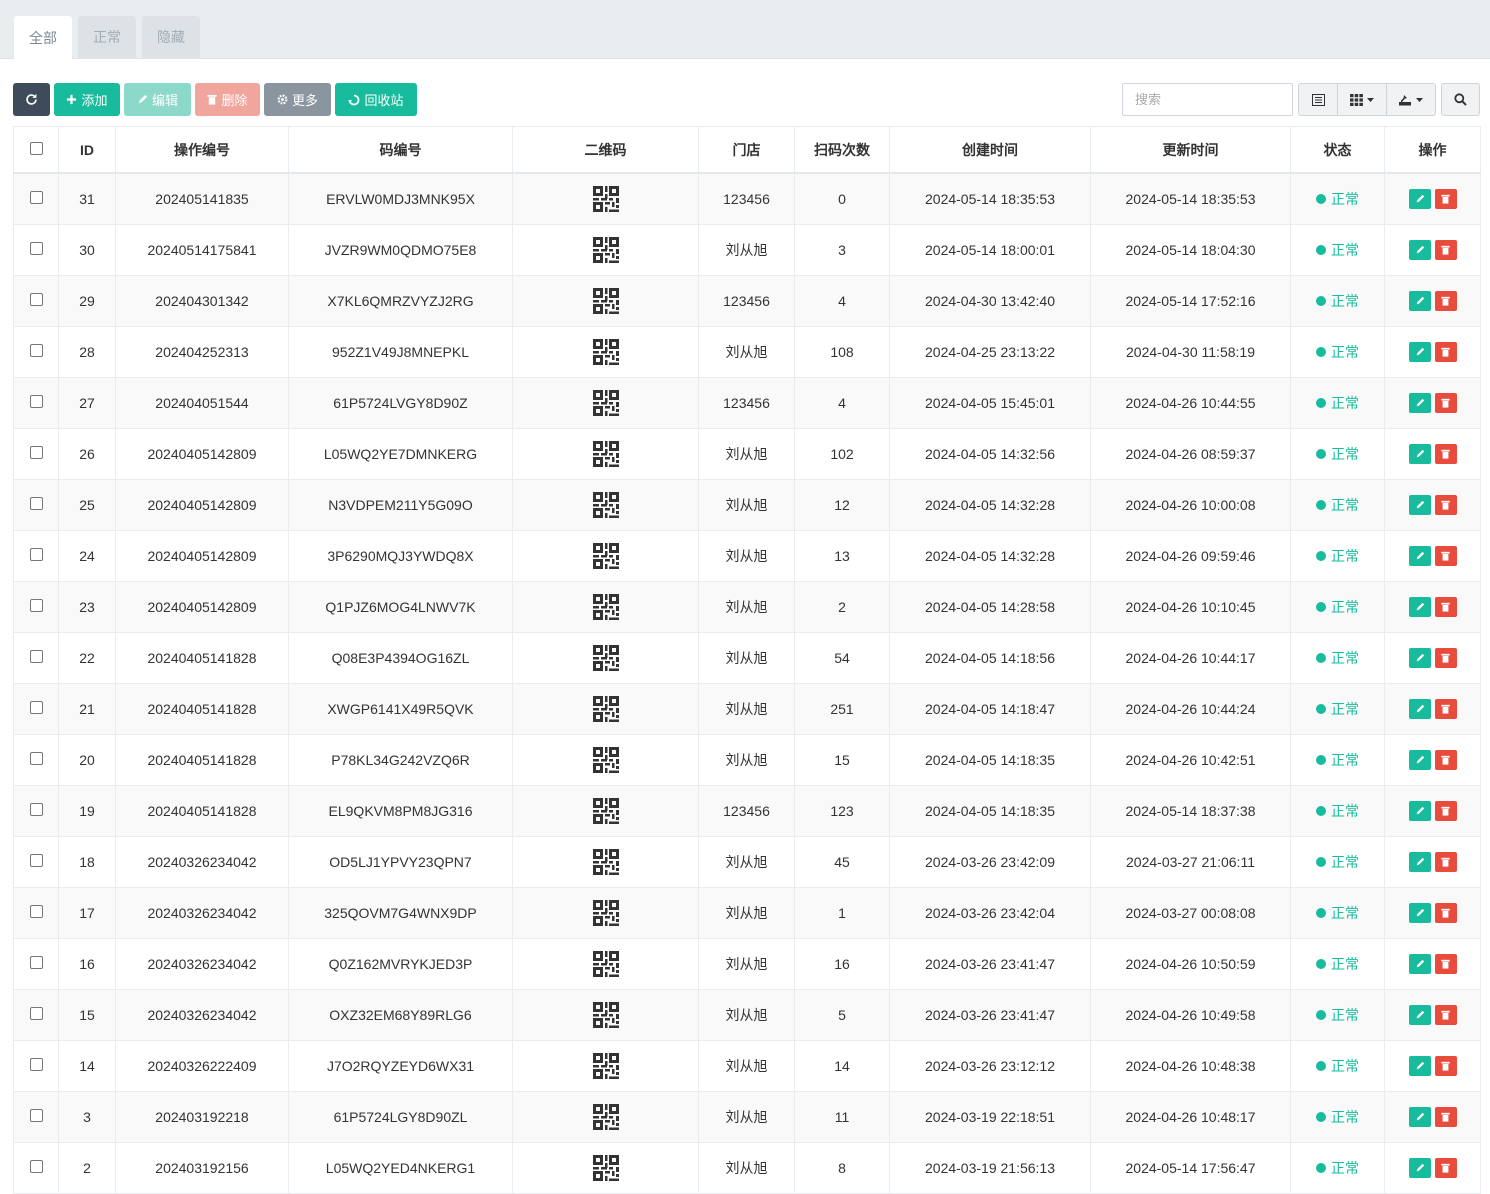  Describe the element at coordinates (171, 37) in the screenshot. I see `tab-hidden: 隐藏` at that location.